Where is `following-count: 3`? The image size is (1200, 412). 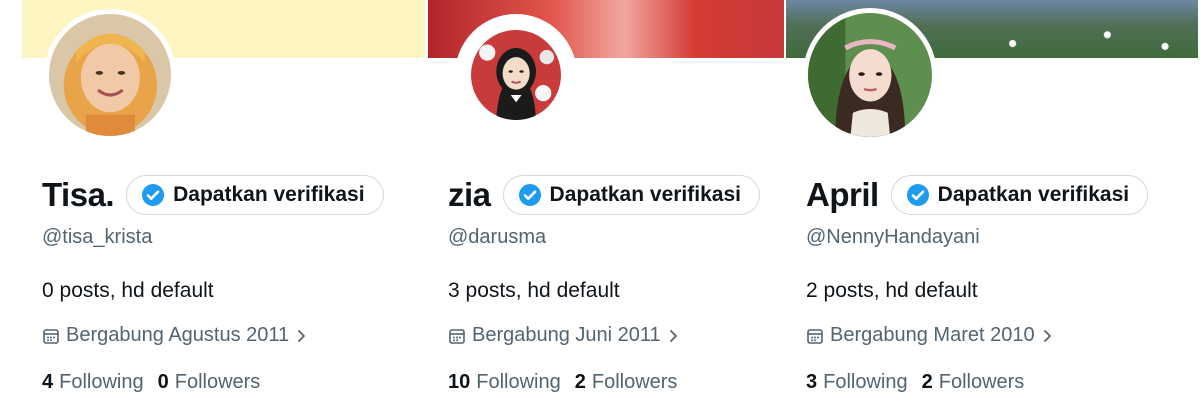
following-count: 3 is located at coordinates (812, 382).